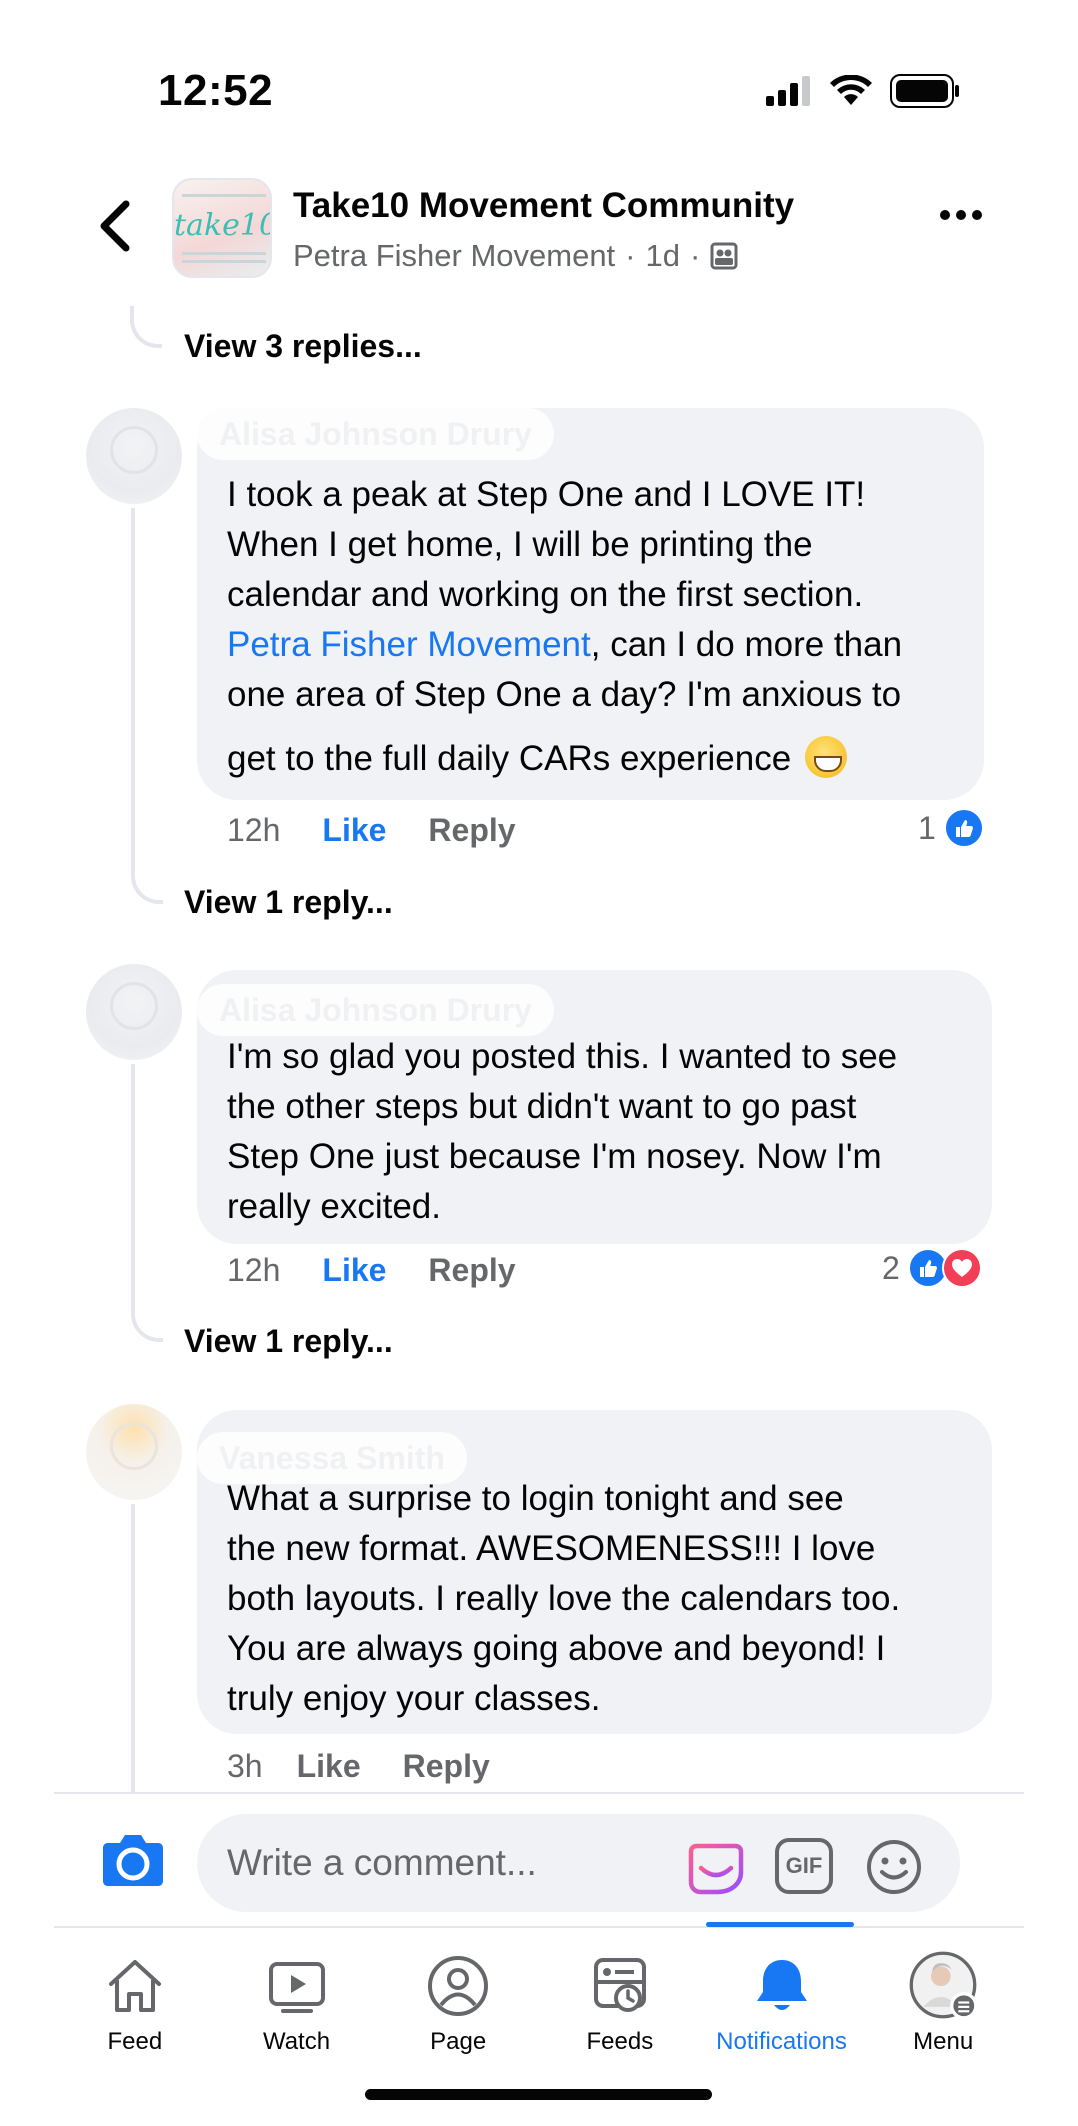 The width and height of the screenshot is (1078, 2126). What do you see at coordinates (458, 2041) in the screenshot?
I see `nav-label: Page` at bounding box center [458, 2041].